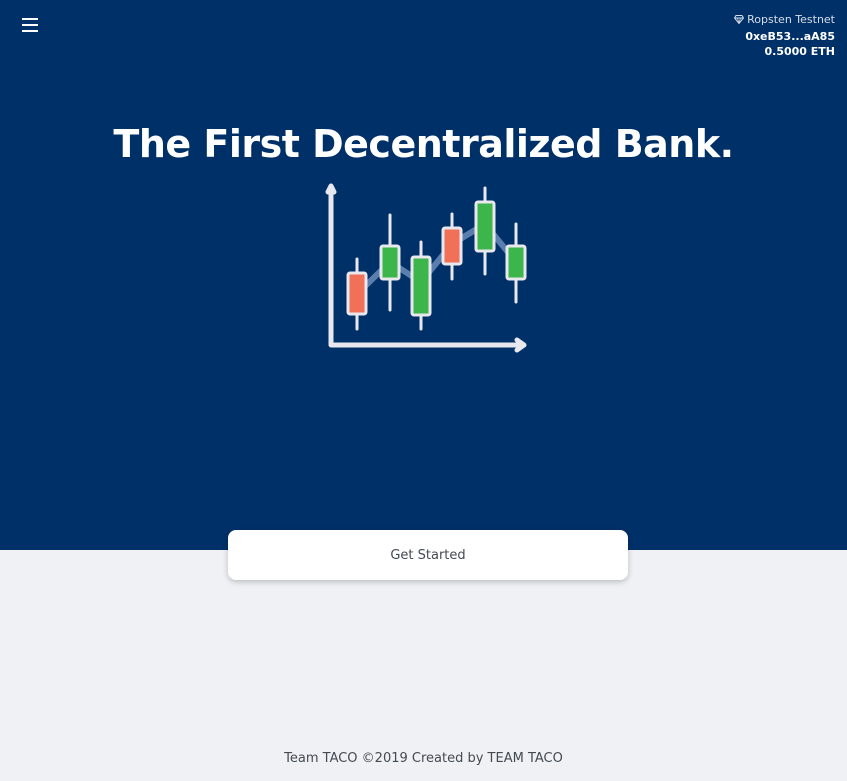  I want to click on ethereum-diamond-icon, so click(739, 21).